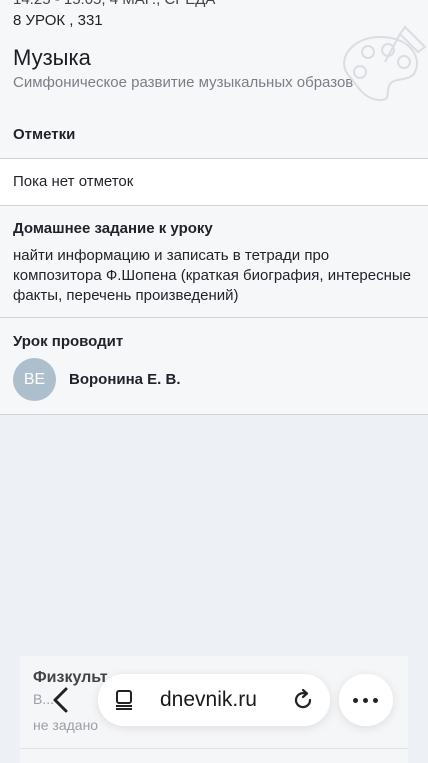 This screenshot has height=763, width=428. What do you see at coordinates (214, 366) in the screenshot?
I see `teacher-section: Урок проводит ВЕ Воронина Е. В.` at bounding box center [214, 366].